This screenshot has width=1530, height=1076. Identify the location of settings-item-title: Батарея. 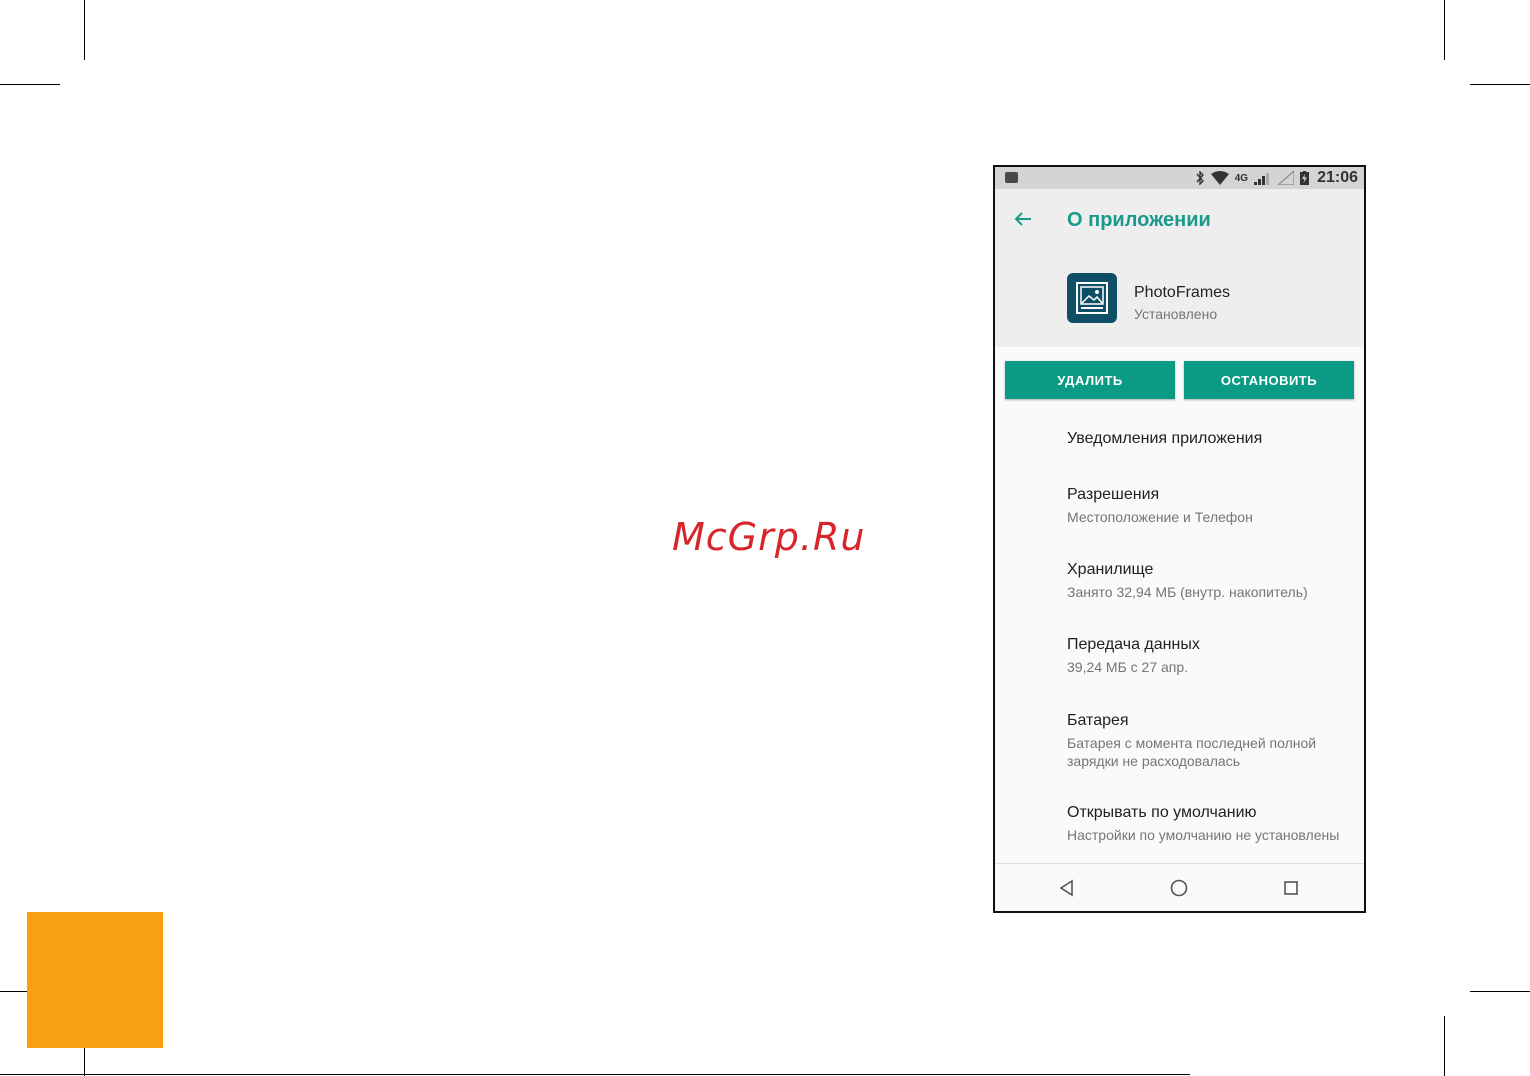
(1098, 720).